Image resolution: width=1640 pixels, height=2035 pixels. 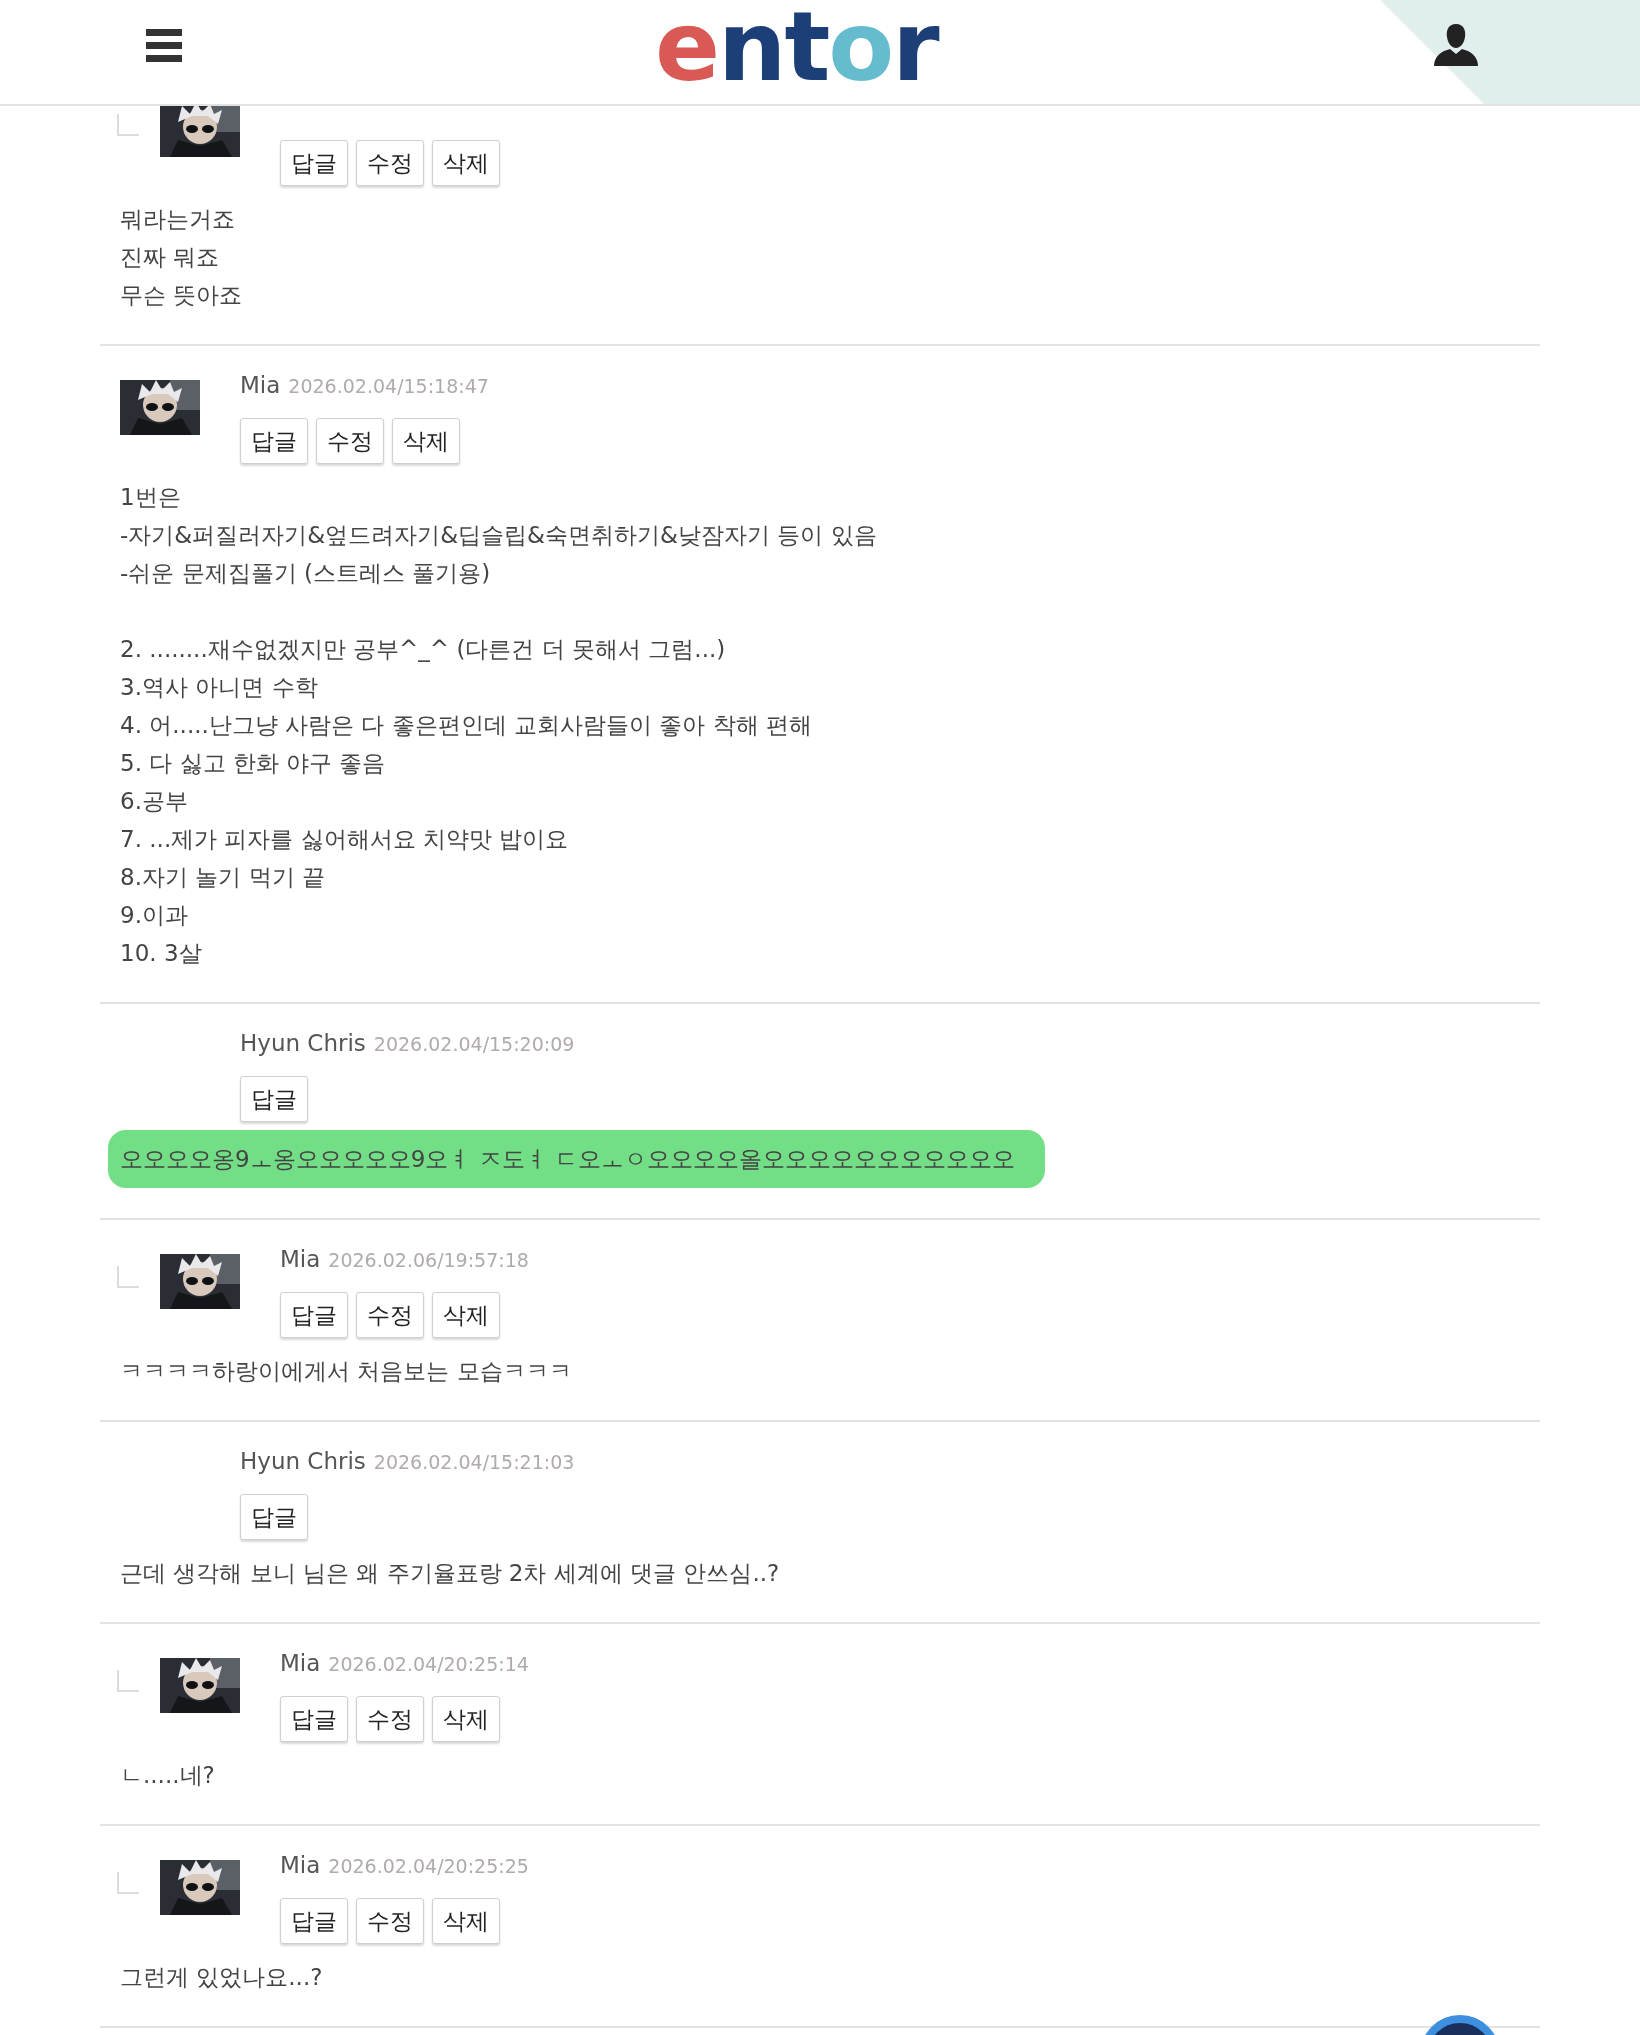 I want to click on comment-text-line: 6.공부, so click(x=154, y=801).